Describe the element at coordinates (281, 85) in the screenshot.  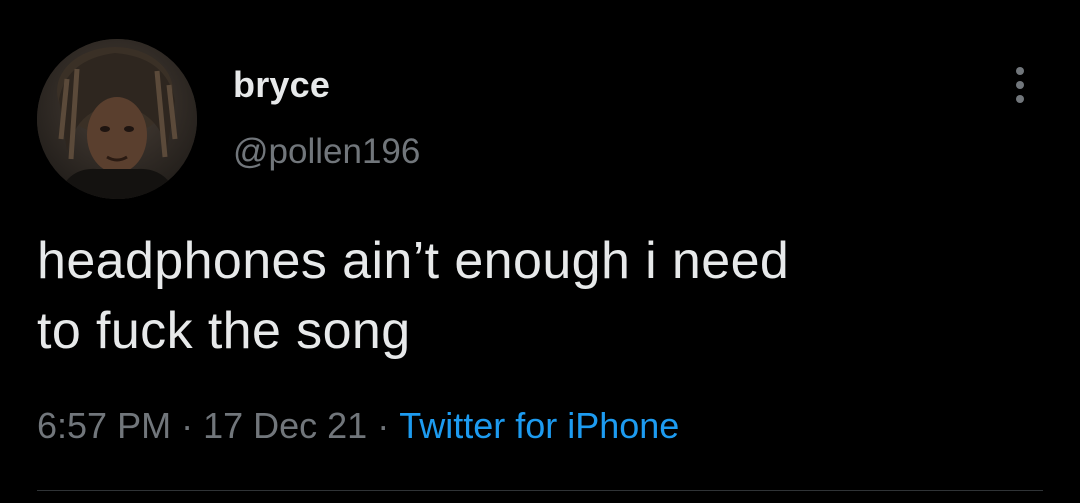
I see `display-name: bryce` at that location.